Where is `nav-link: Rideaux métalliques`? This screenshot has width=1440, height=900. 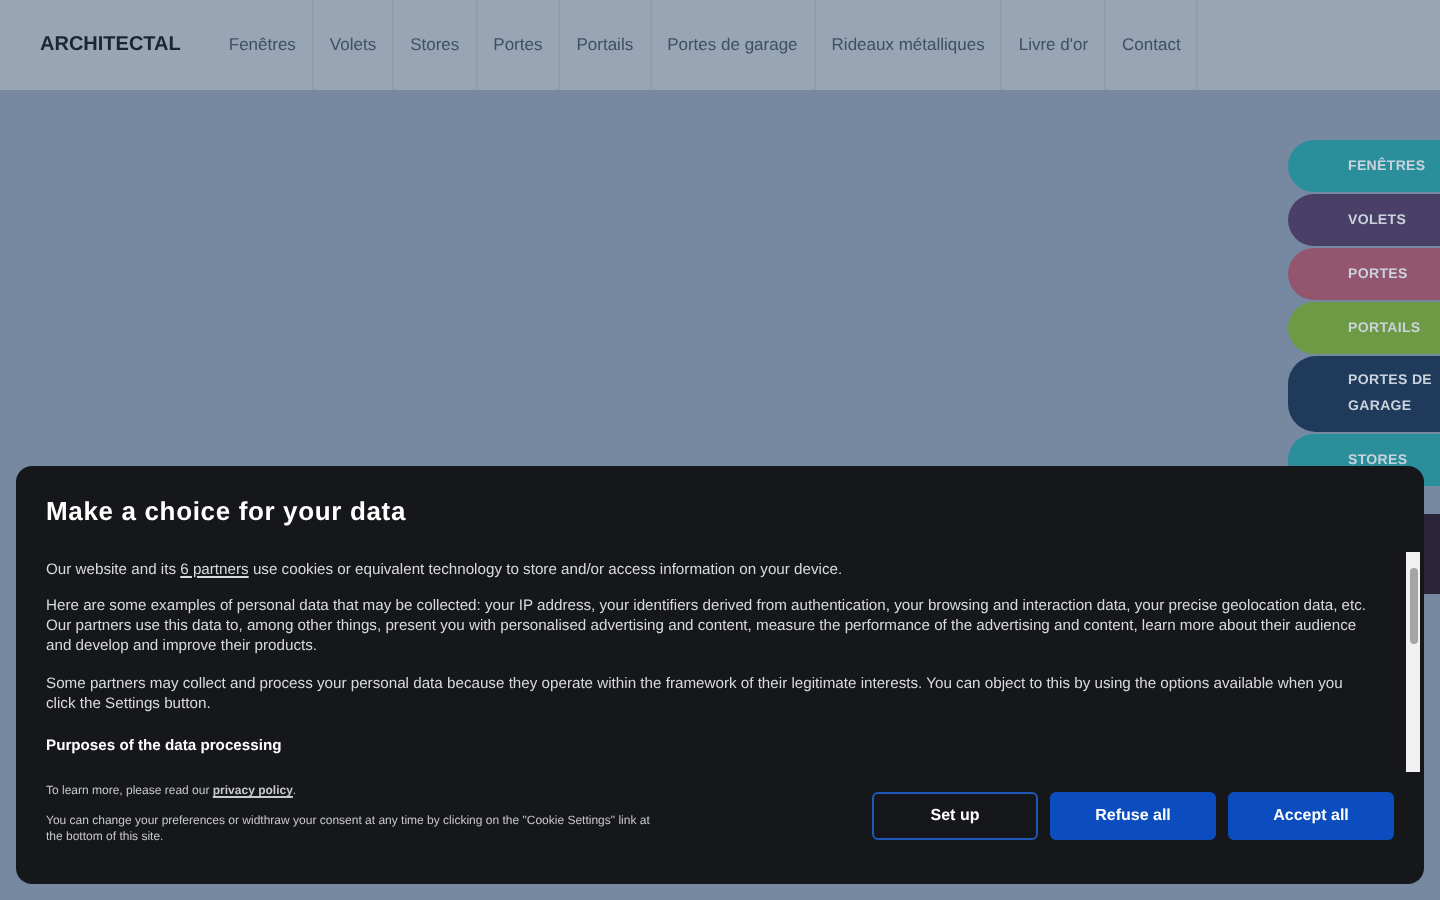 nav-link: Rideaux métalliques is located at coordinates (909, 45).